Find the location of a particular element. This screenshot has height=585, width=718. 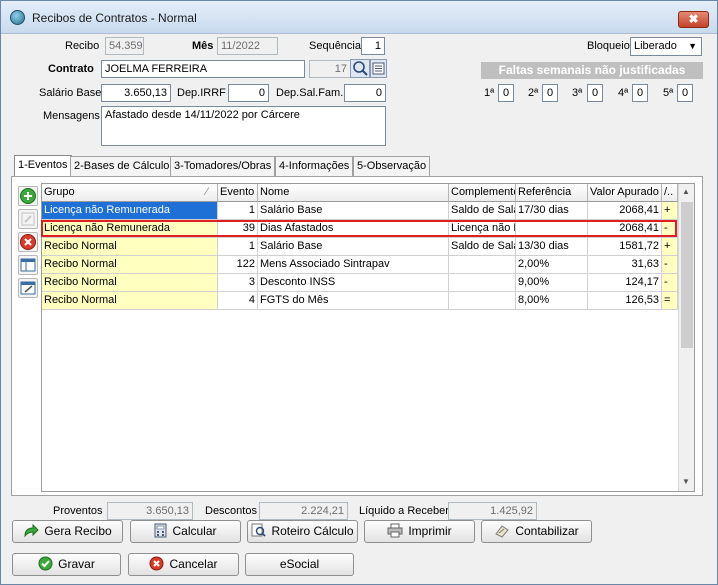

imprimir-button: Imprimir is located at coordinates (419, 531).